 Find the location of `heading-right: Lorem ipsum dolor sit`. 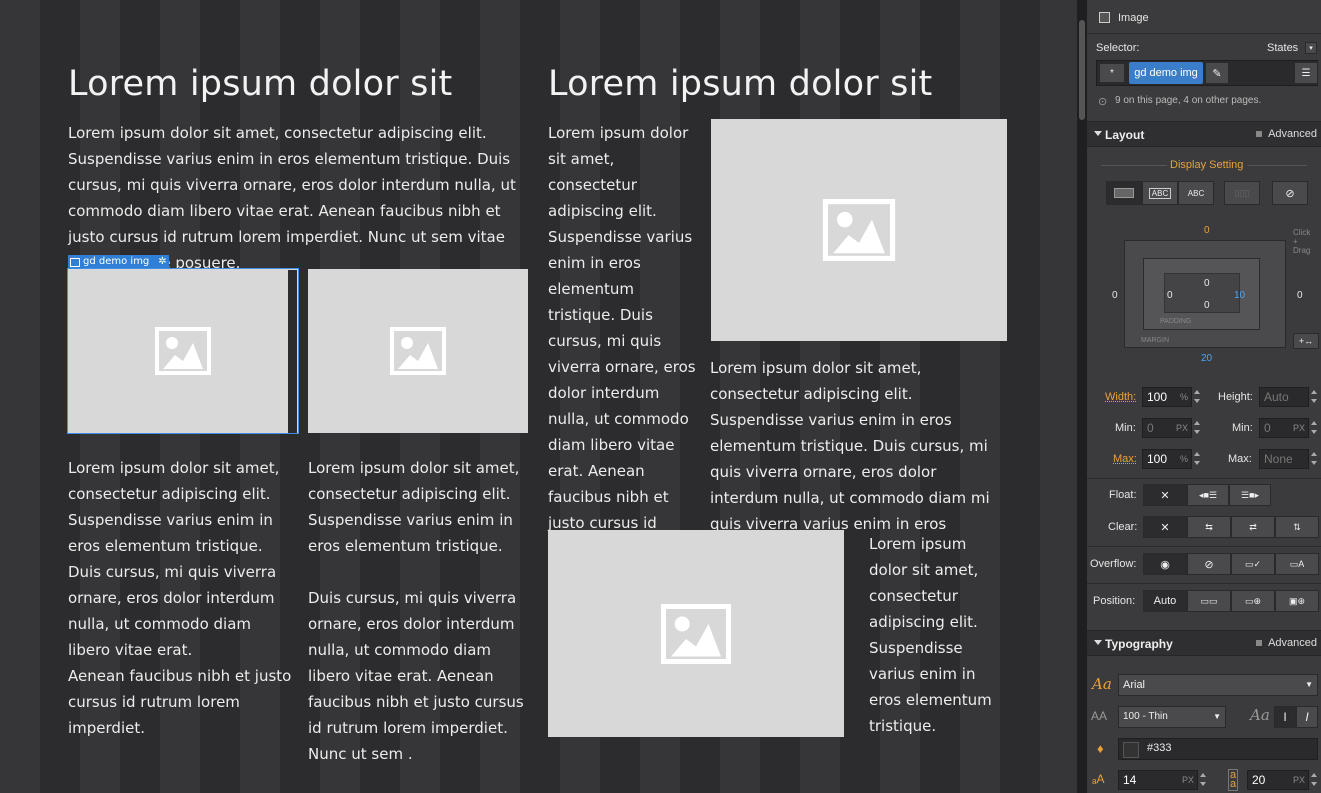

heading-right: Lorem ipsum dolor sit is located at coordinates (740, 84).